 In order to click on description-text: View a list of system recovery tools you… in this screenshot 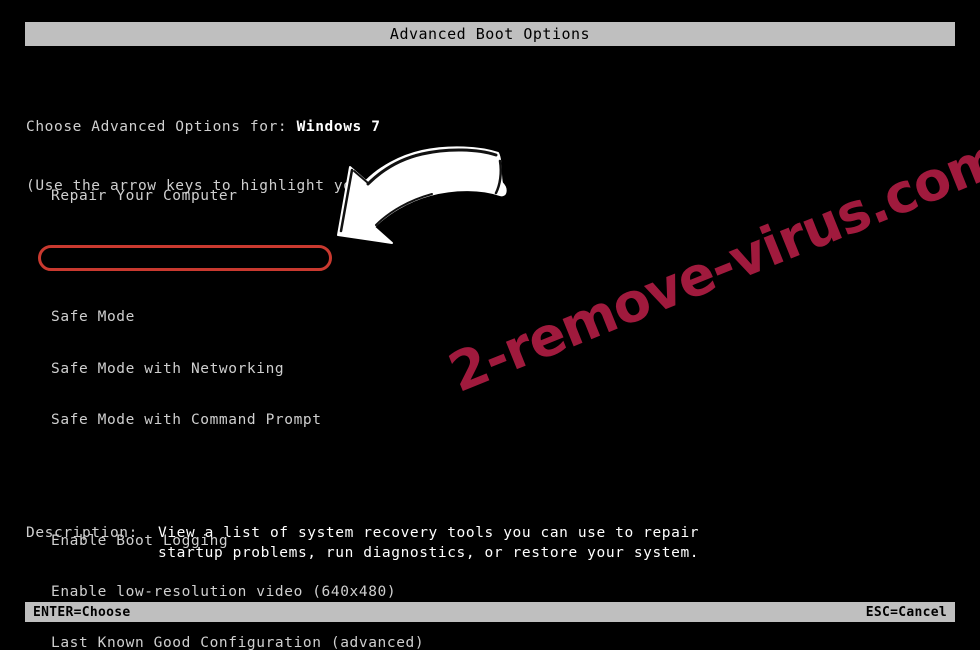, I will do `click(428, 543)`.